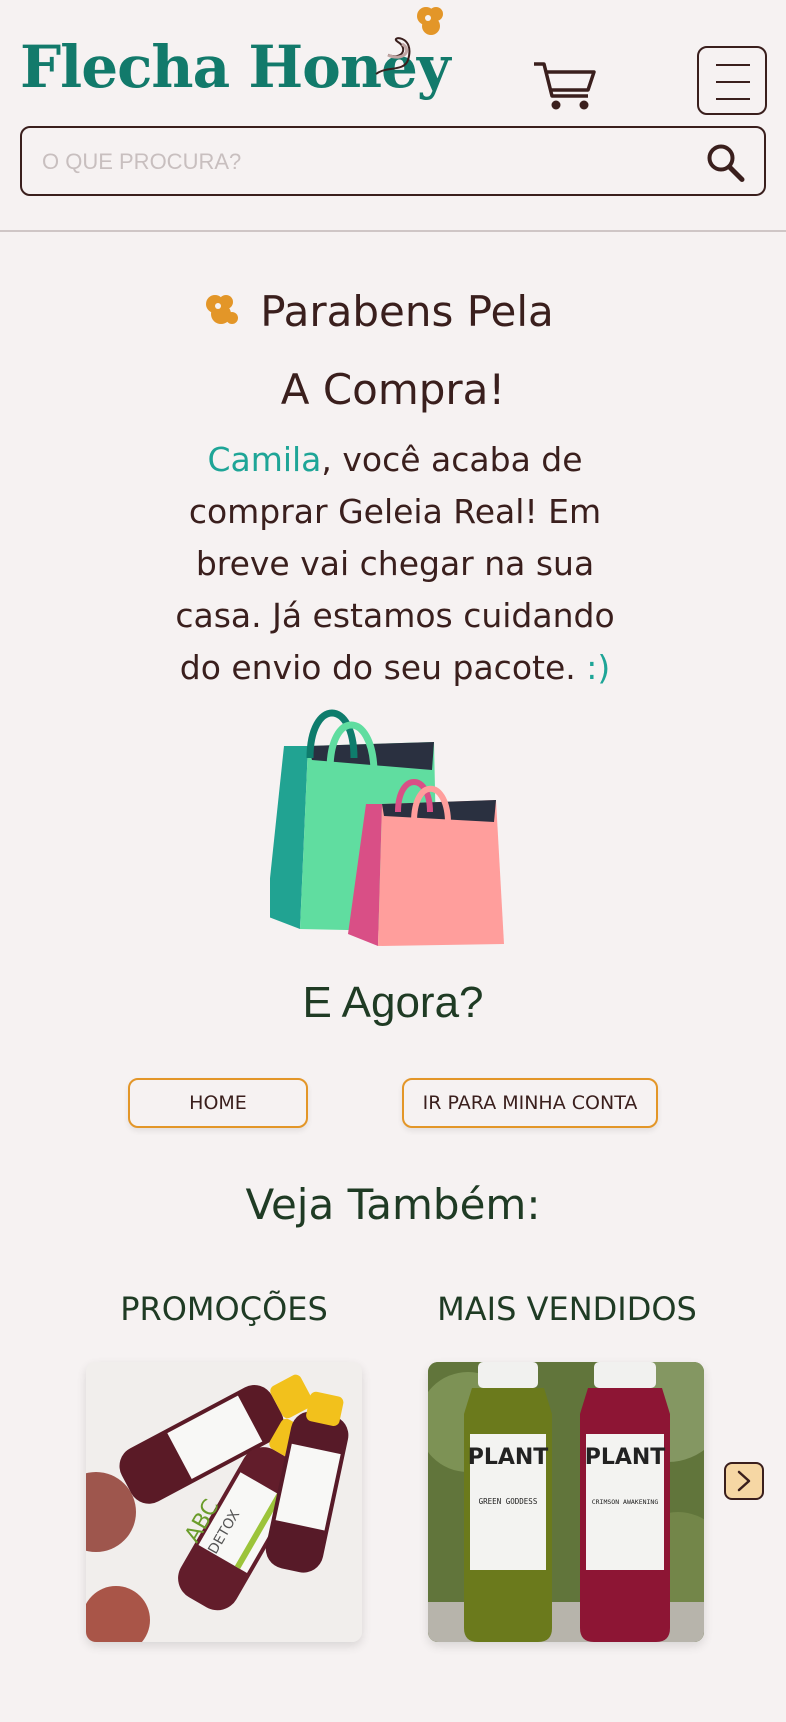  Describe the element at coordinates (393, 1204) in the screenshot. I see `see-also-heading: Veja Também:` at that location.